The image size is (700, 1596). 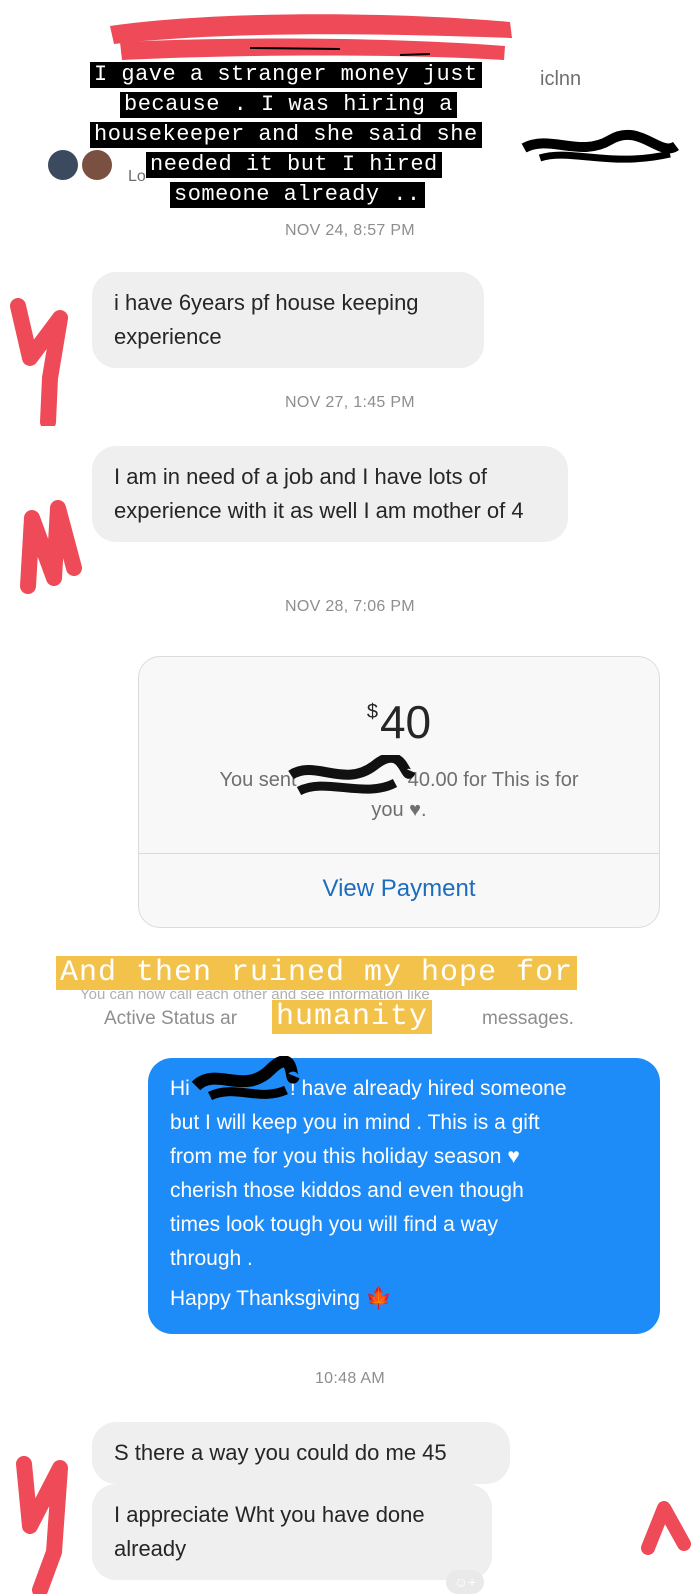 I want to click on yellow-caption-line-1: And then ruined my hope for, so click(x=317, y=973).